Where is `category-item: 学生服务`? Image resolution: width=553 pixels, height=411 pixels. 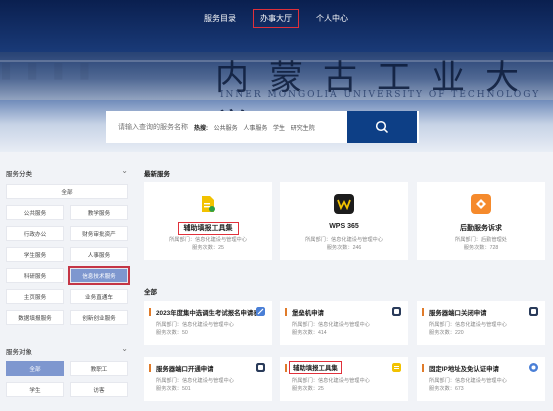 category-item: 学生服务 is located at coordinates (35, 254).